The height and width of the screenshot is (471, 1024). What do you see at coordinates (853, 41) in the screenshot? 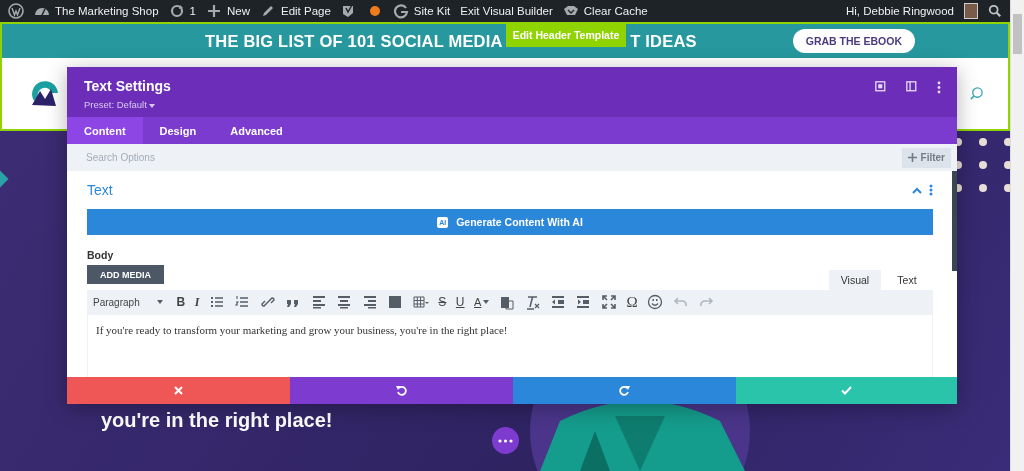
I see `grab-ebook-button: GRAB THE EBOOK` at bounding box center [853, 41].